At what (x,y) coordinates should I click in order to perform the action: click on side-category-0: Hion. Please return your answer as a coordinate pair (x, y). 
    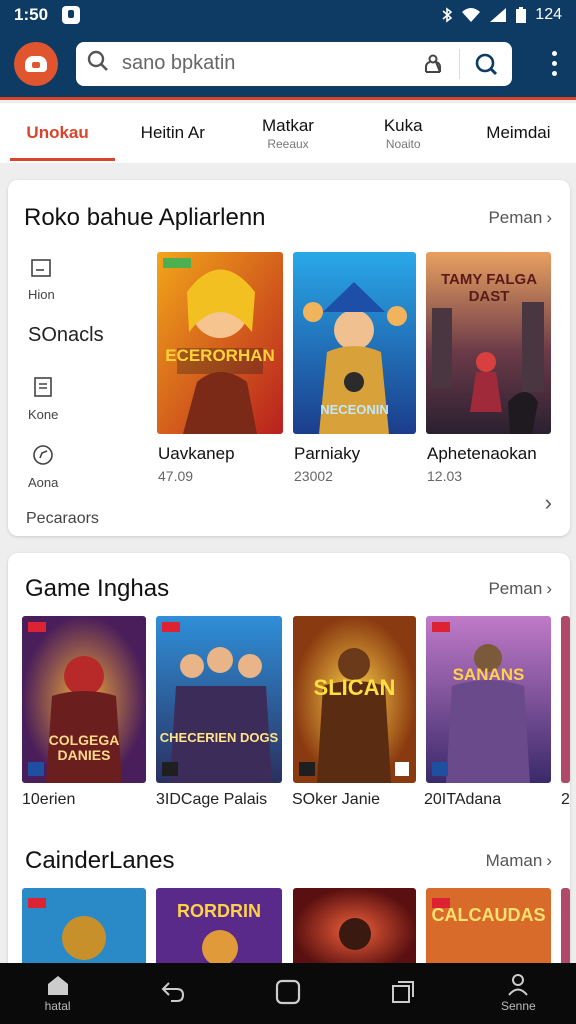
    Looking at the image, I should click on (41, 280).